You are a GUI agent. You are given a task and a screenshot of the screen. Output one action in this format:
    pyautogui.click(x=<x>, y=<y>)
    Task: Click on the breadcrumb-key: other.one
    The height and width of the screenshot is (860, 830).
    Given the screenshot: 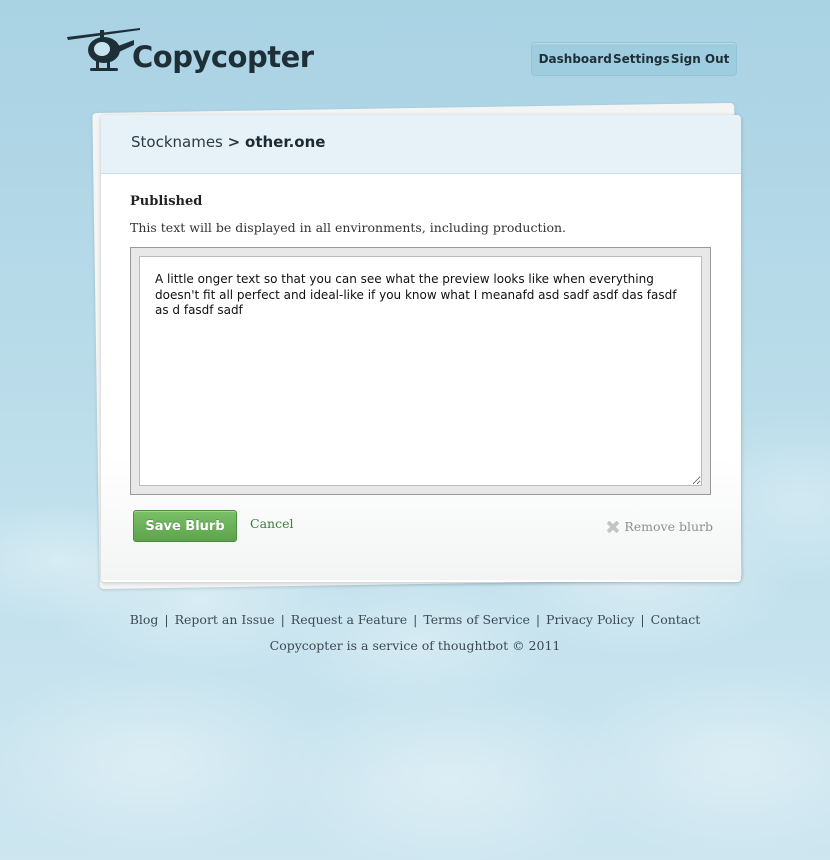 What is the action you would take?
    pyautogui.click(x=285, y=142)
    